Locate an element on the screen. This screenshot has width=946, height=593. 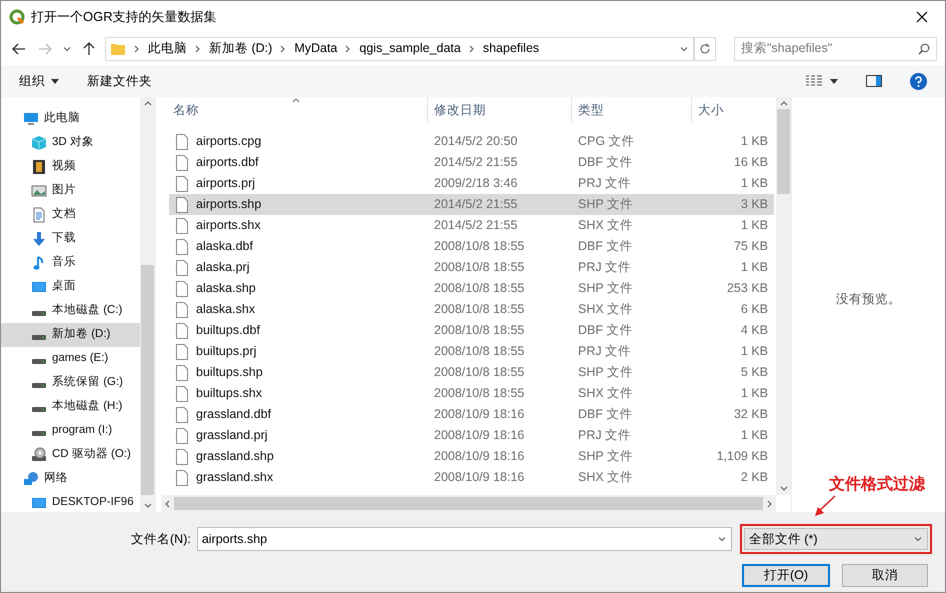
caret-icon is located at coordinates (834, 81).